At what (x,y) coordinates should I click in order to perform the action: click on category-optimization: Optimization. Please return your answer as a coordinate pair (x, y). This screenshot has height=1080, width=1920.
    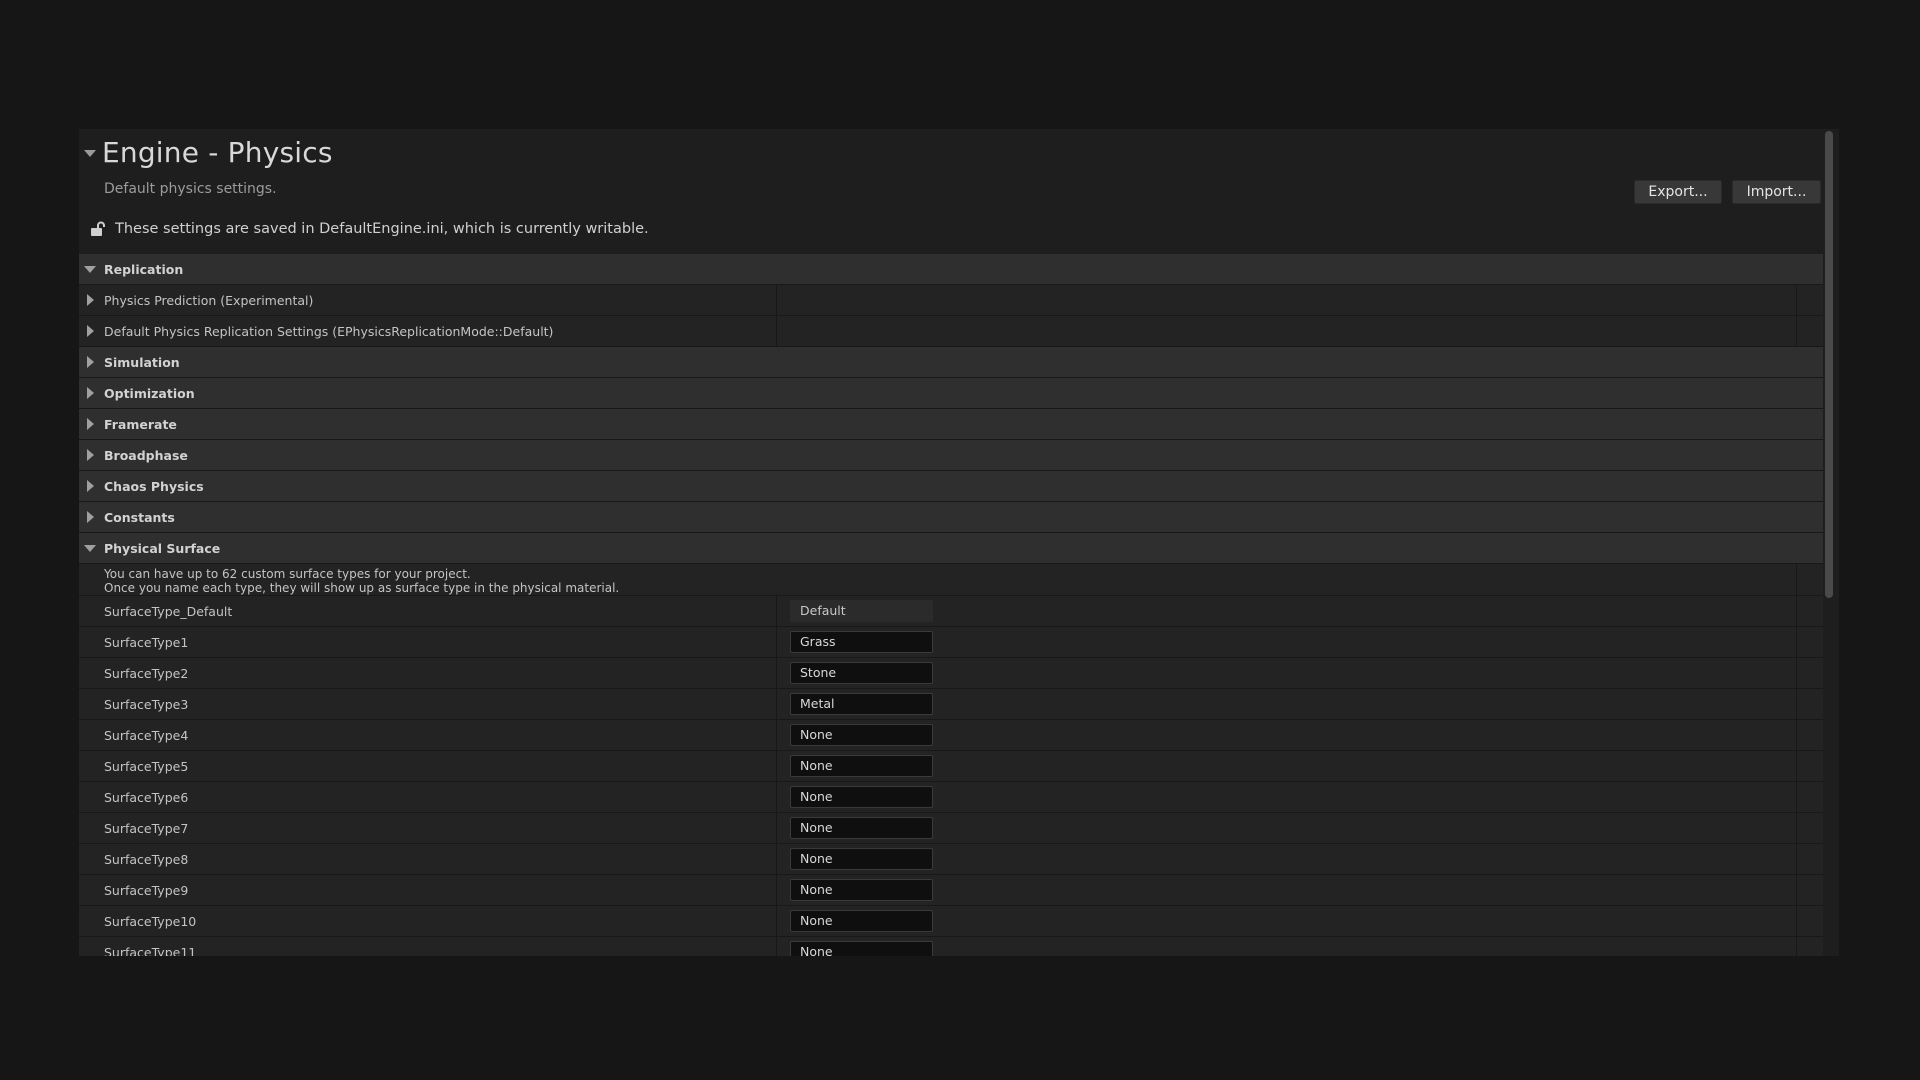
    Looking at the image, I should click on (951, 393).